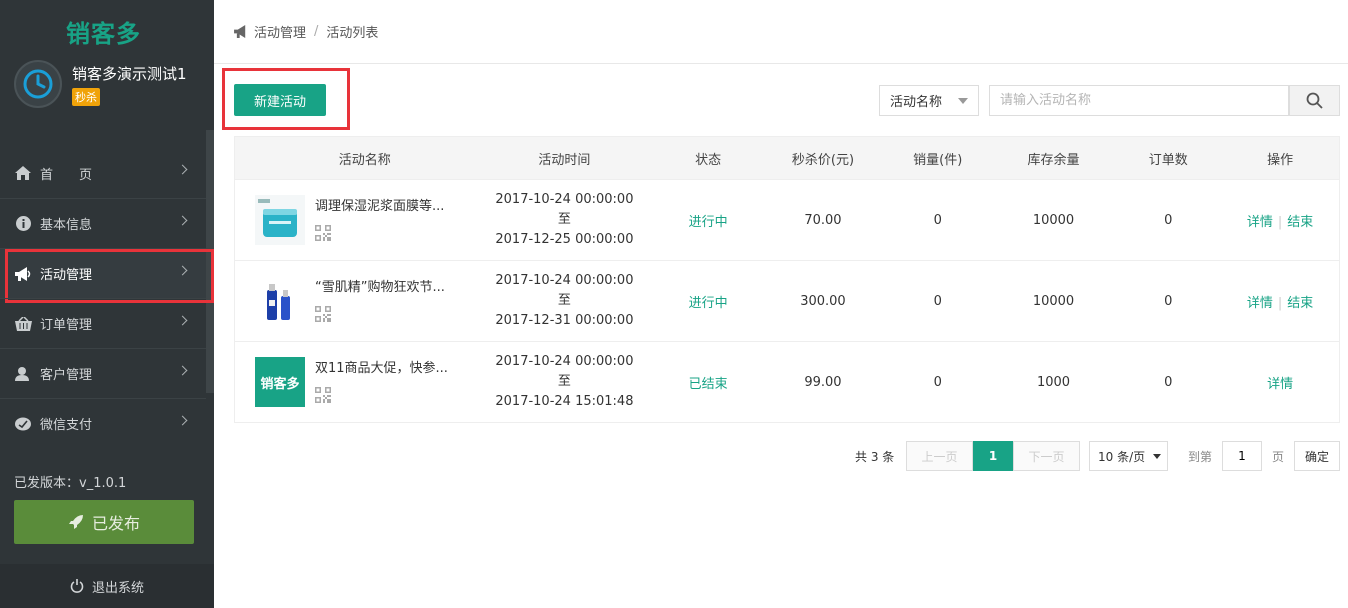 The width and height of the screenshot is (1348, 608). I want to click on publish-button: 已发布, so click(104, 522).